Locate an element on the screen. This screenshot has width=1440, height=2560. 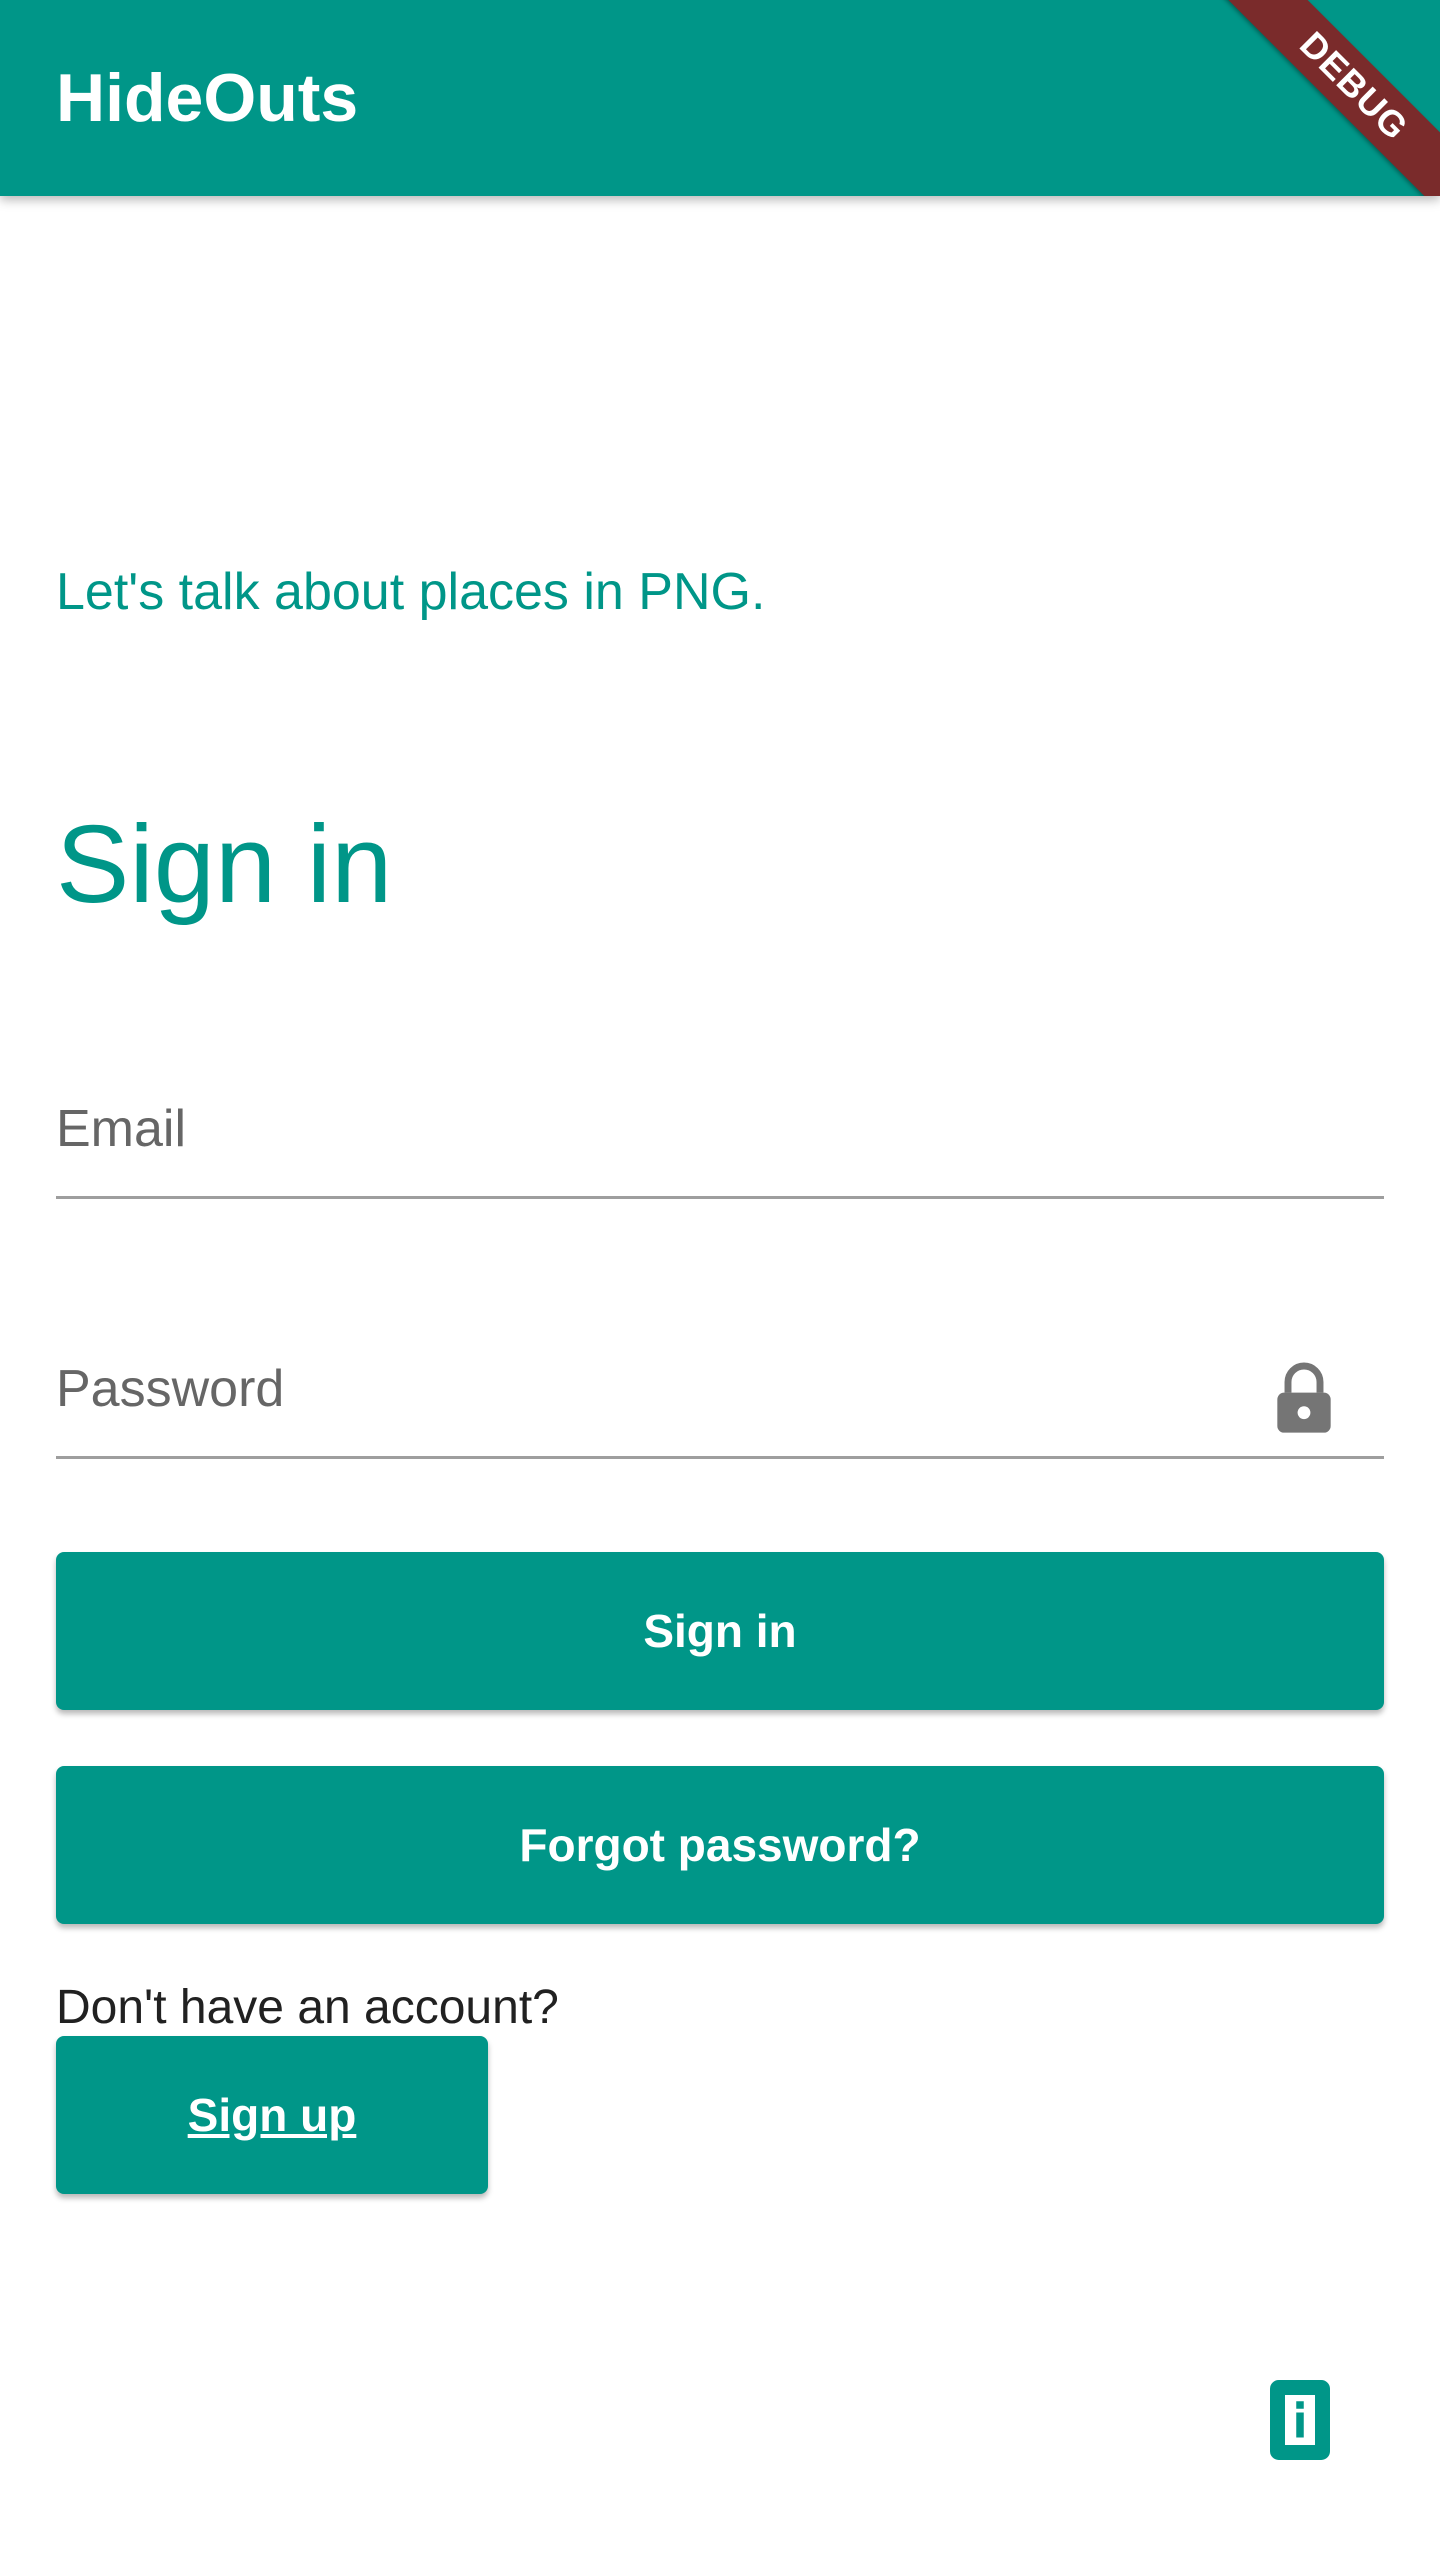
forgot-password-button: Forgot password? is located at coordinates (720, 1845).